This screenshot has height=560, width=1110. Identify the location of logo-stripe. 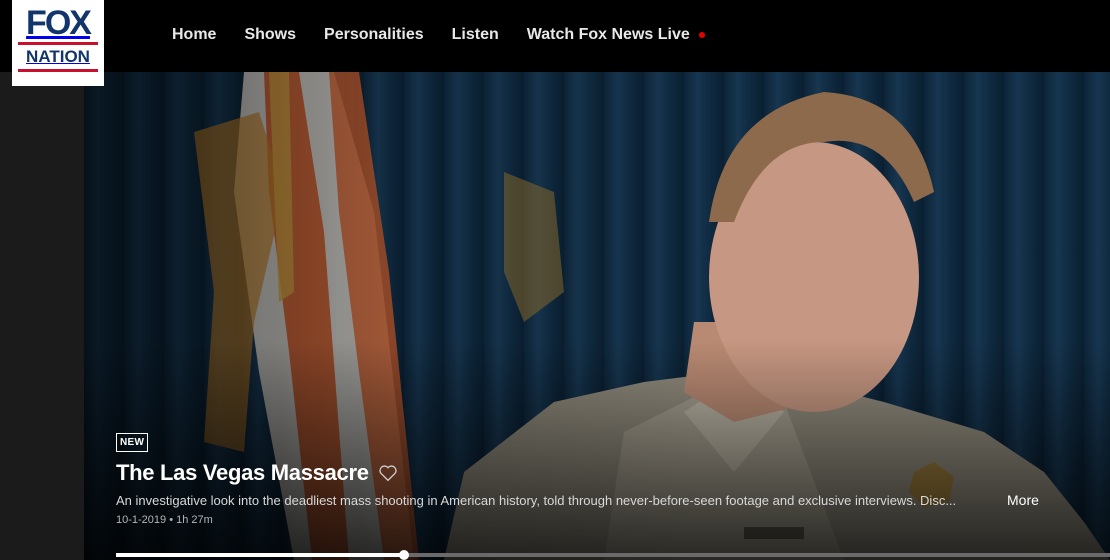
(58, 43).